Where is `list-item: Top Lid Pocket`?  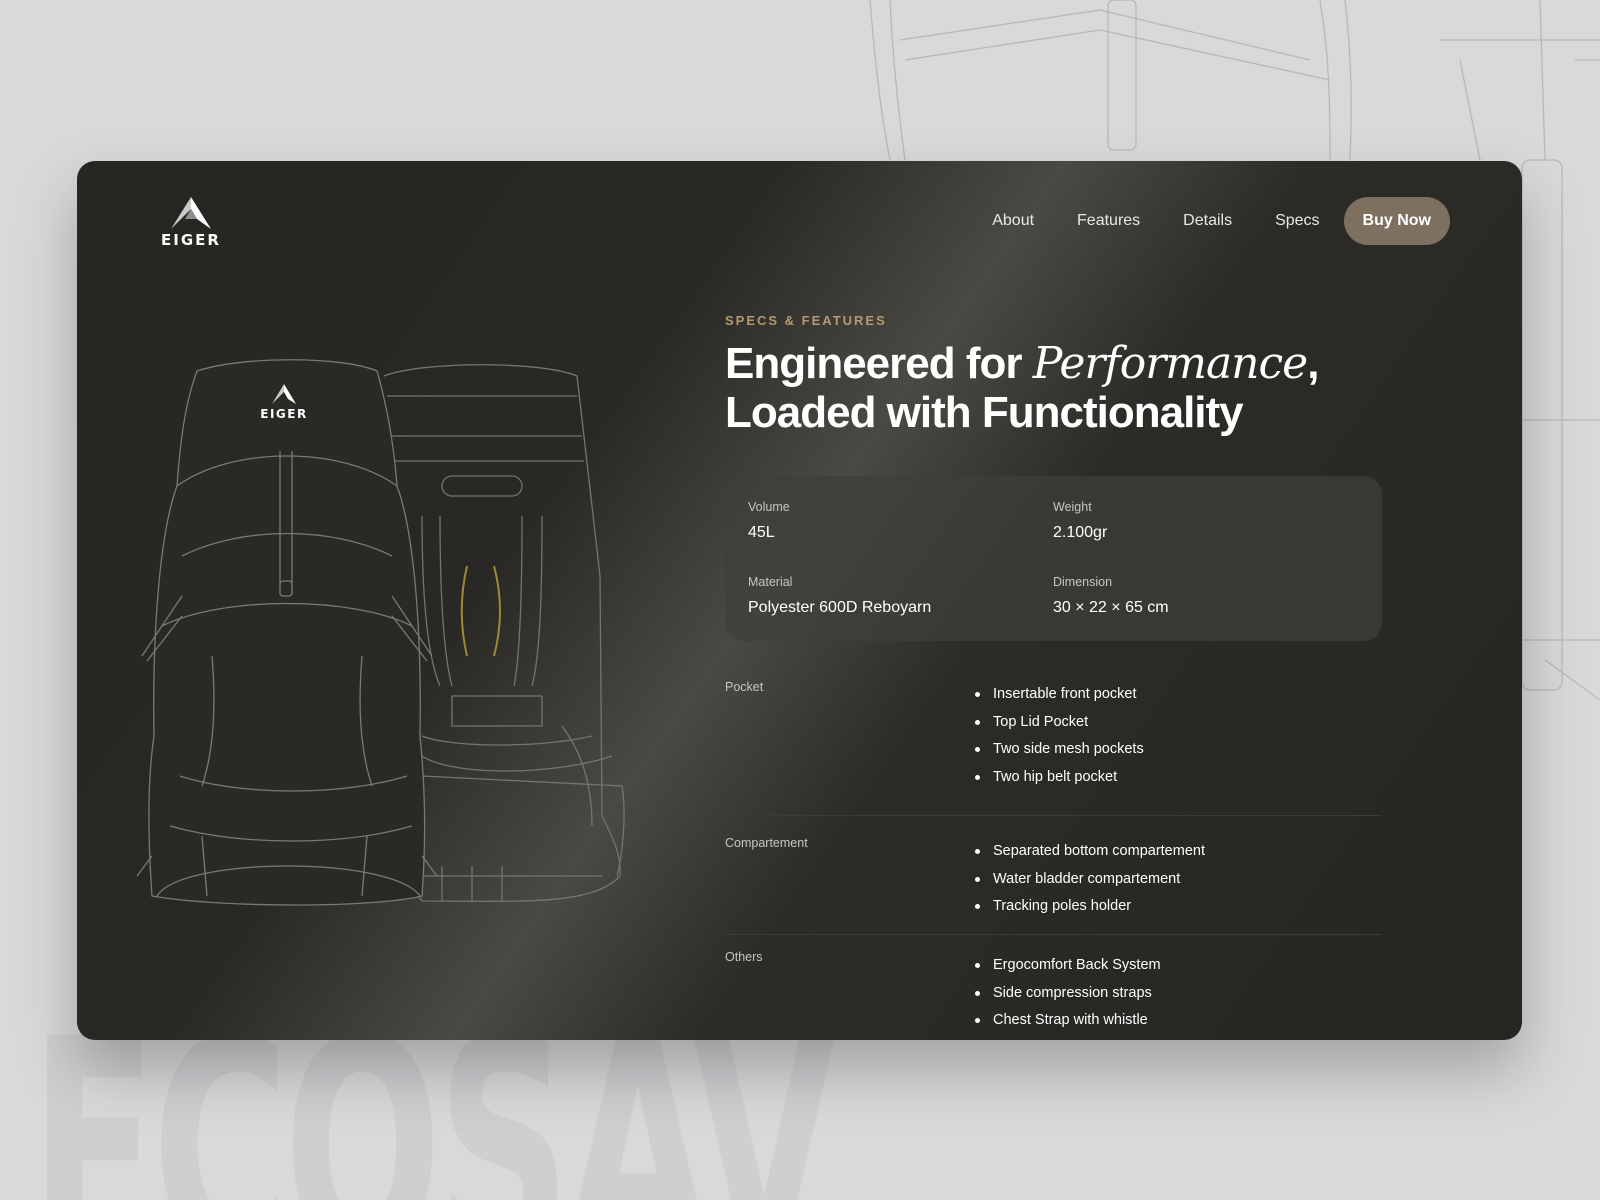
list-item: Top Lid Pocket is located at coordinates (1178, 728).